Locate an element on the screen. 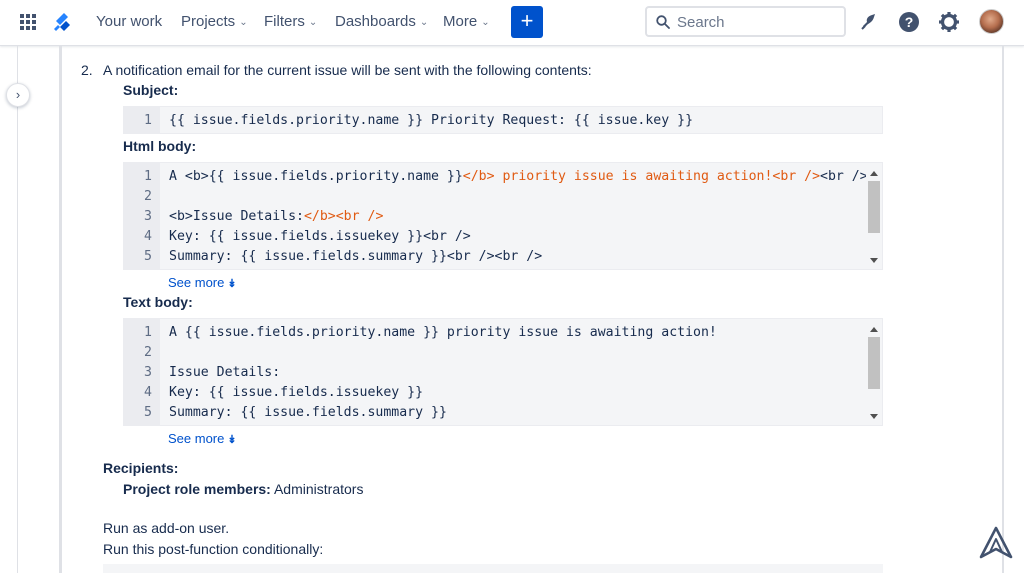  nav-your-work: Your work is located at coordinates (129, 21).